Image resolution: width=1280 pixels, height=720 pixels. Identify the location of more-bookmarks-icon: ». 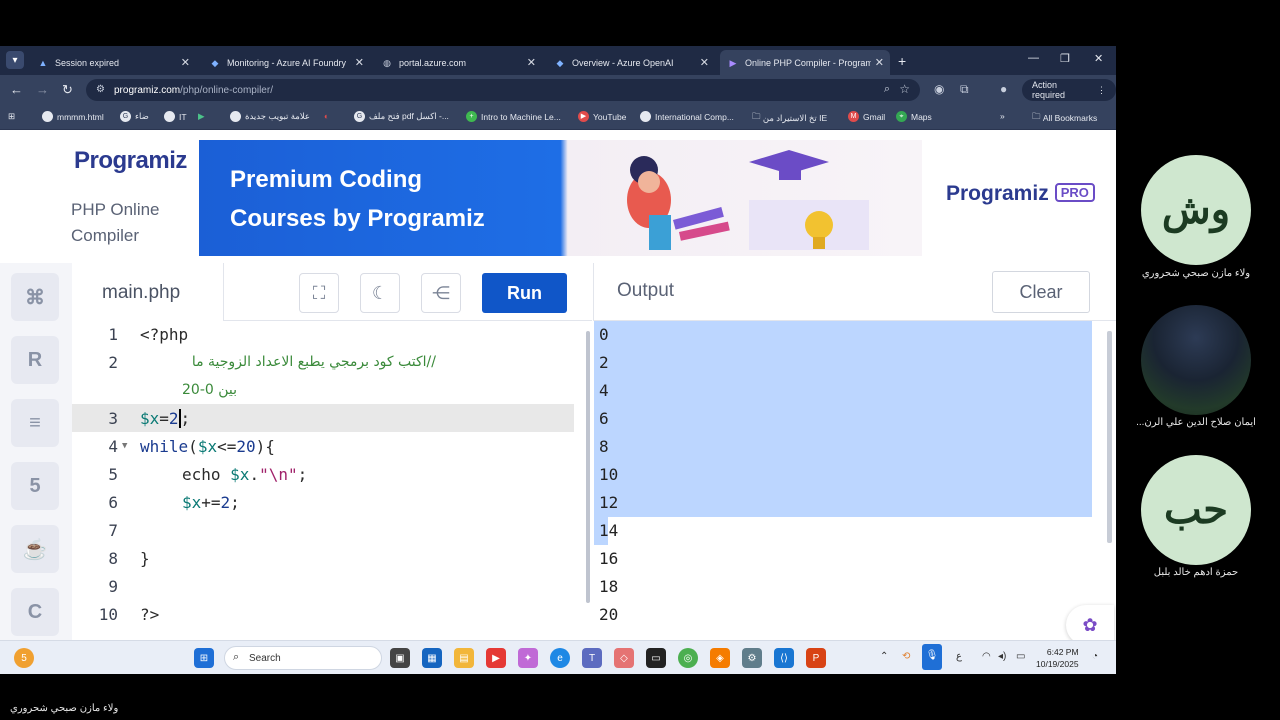
(1002, 116).